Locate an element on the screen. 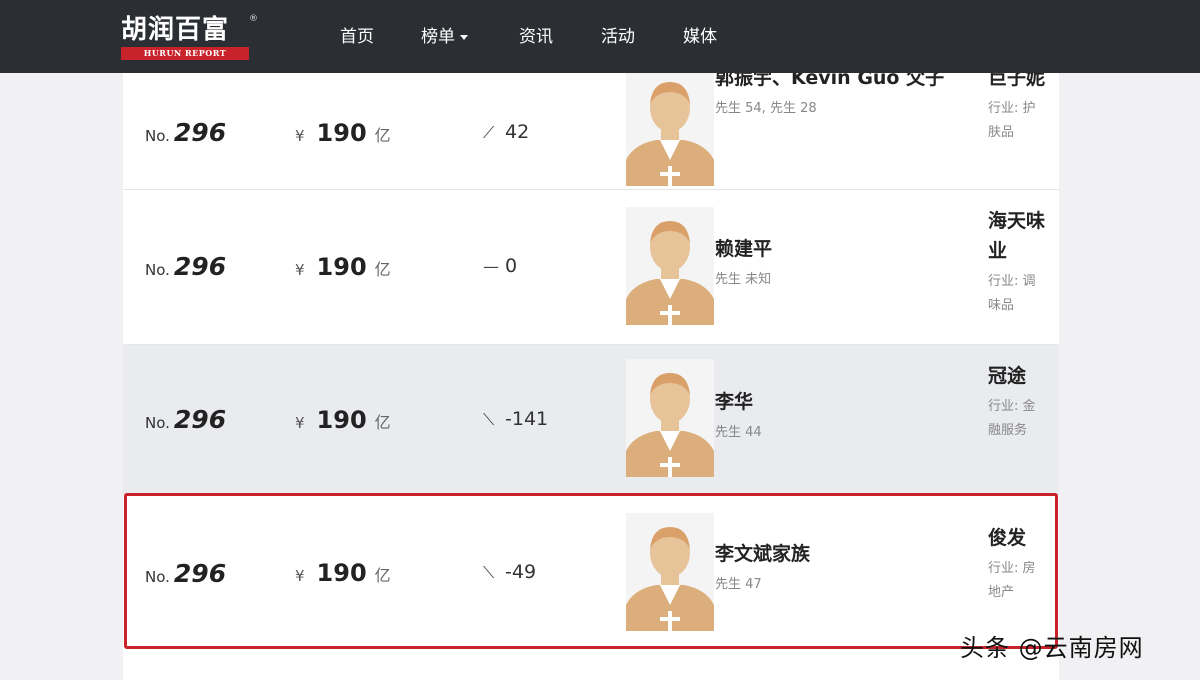 This screenshot has height=680, width=1200. company-name: 海天味业 is located at coordinates (1018, 236).